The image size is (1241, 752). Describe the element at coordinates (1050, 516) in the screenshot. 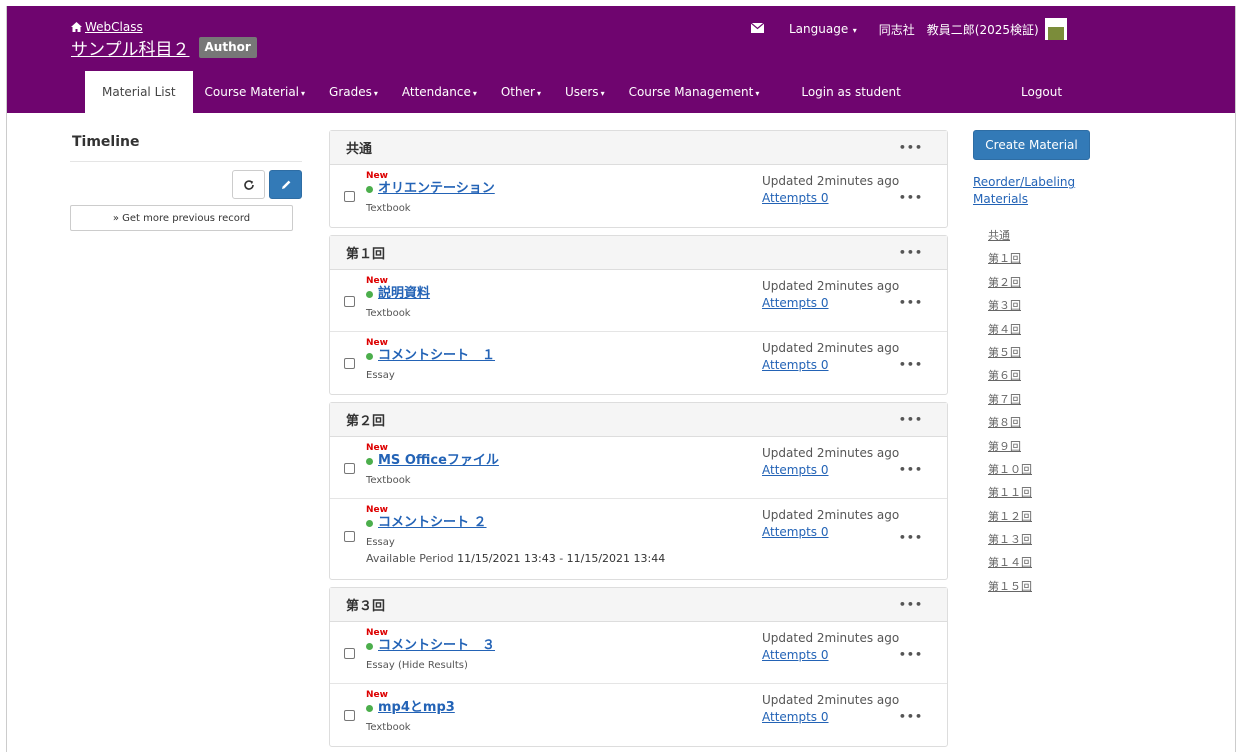

I see `toc-link: 第１２回` at that location.